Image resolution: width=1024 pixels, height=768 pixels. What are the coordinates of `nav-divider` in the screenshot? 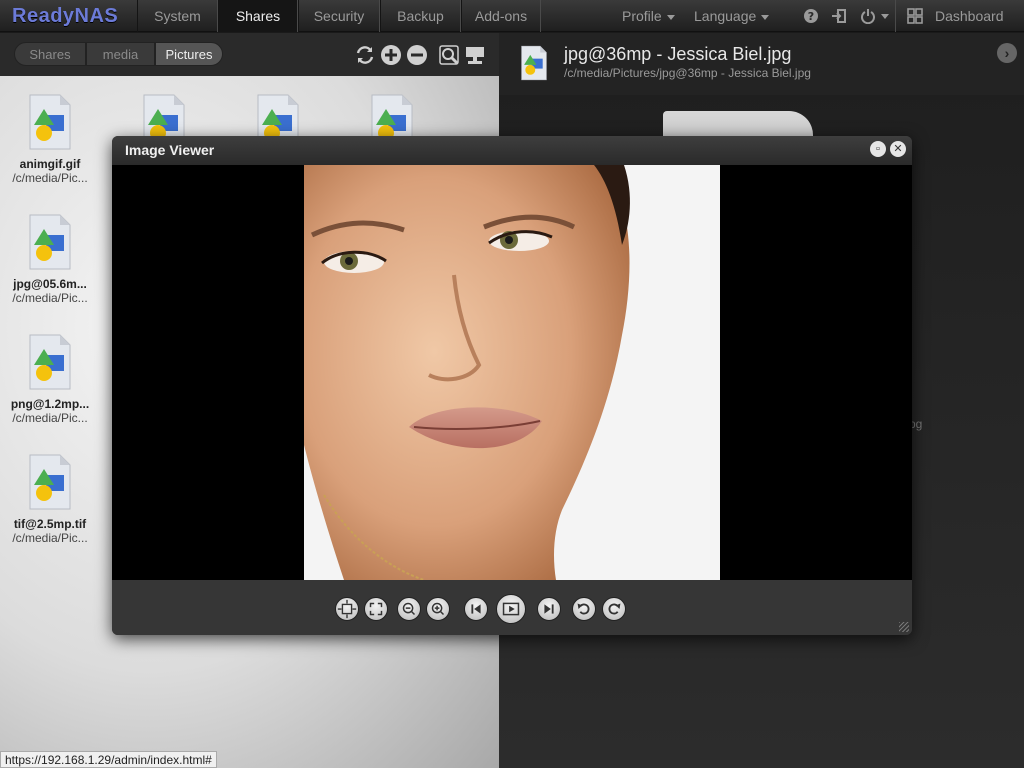 It's located at (895, 16).